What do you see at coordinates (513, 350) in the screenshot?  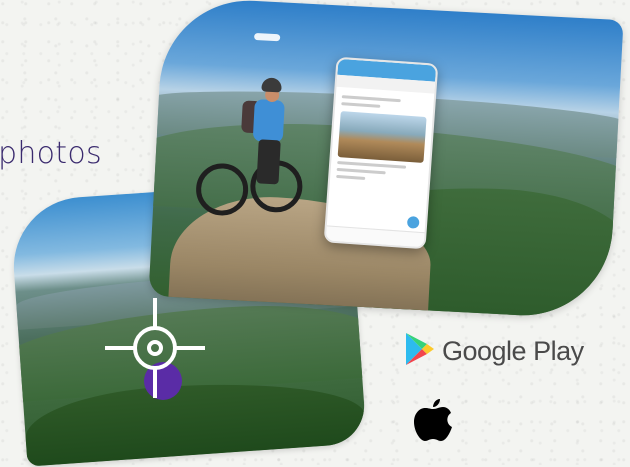 I see `google-play-label: Google Play` at bounding box center [513, 350].